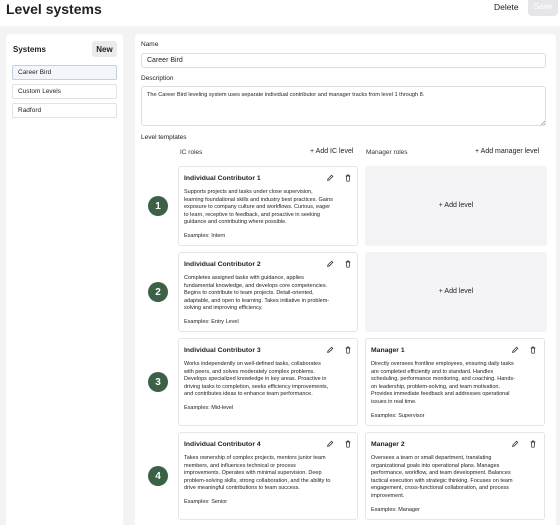 Image resolution: width=560 pixels, height=525 pixels. What do you see at coordinates (164, 137) in the screenshot?
I see `level-templates-label: Level templates` at bounding box center [164, 137].